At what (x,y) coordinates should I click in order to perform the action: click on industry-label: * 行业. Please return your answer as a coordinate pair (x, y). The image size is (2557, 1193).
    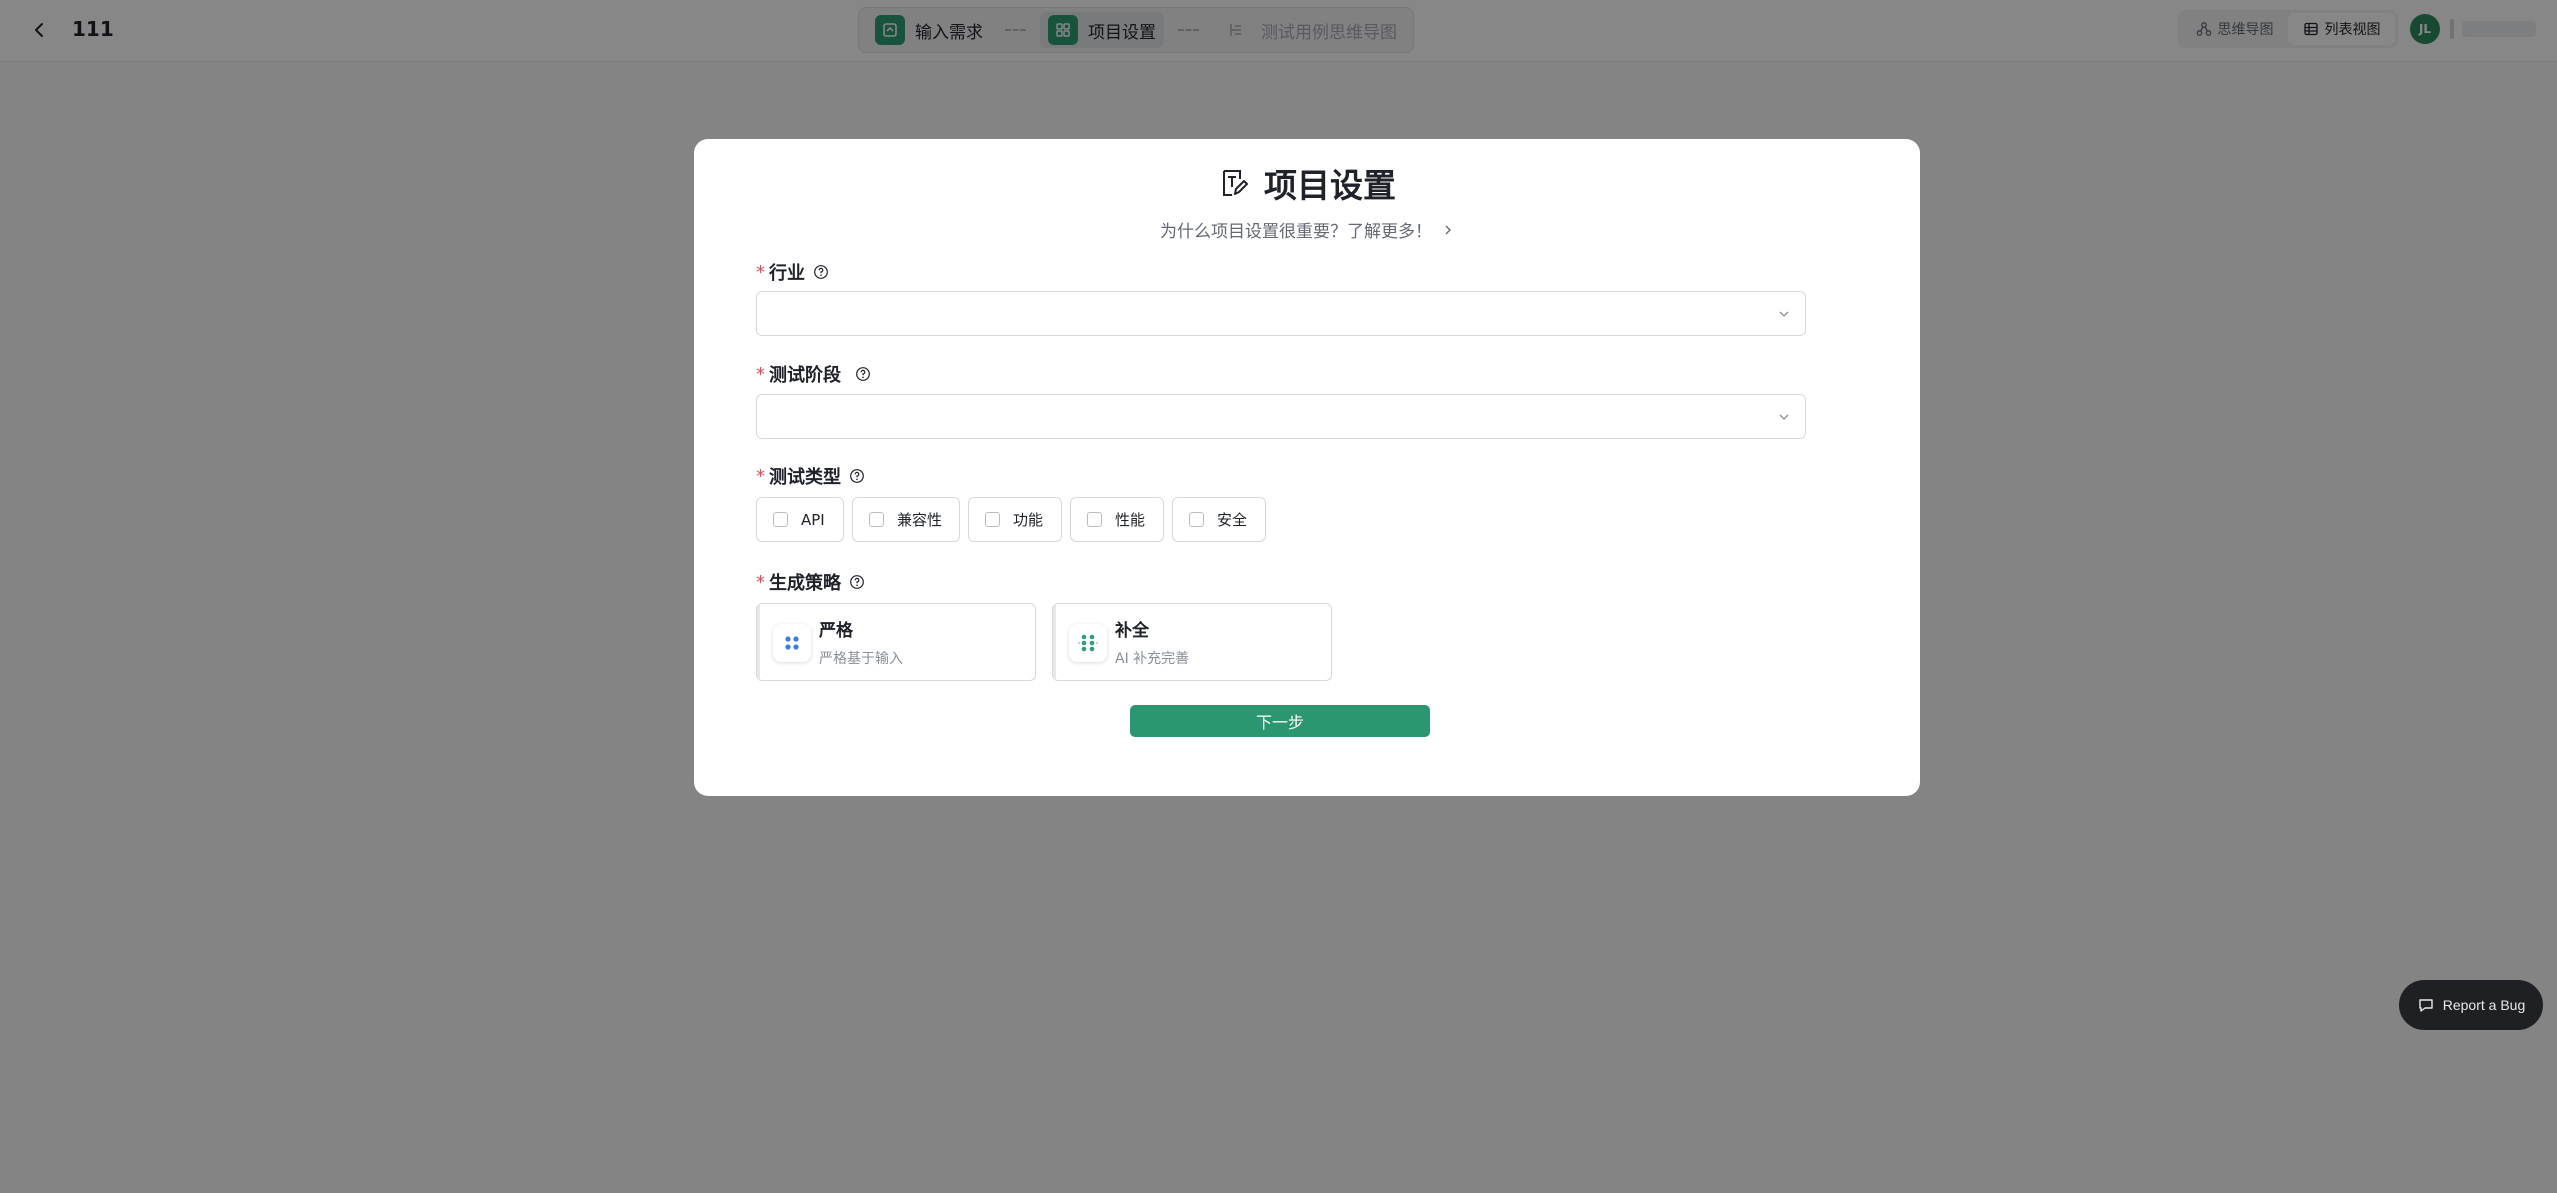
    Looking at the image, I should click on (792, 272).